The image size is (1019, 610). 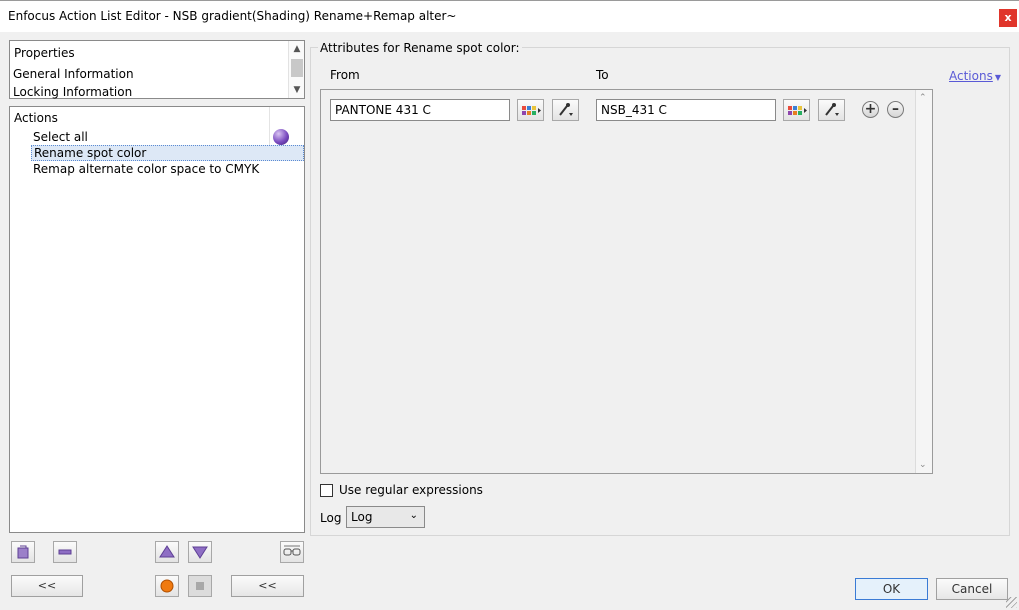 I want to click on record-icon, so click(x=167, y=586).